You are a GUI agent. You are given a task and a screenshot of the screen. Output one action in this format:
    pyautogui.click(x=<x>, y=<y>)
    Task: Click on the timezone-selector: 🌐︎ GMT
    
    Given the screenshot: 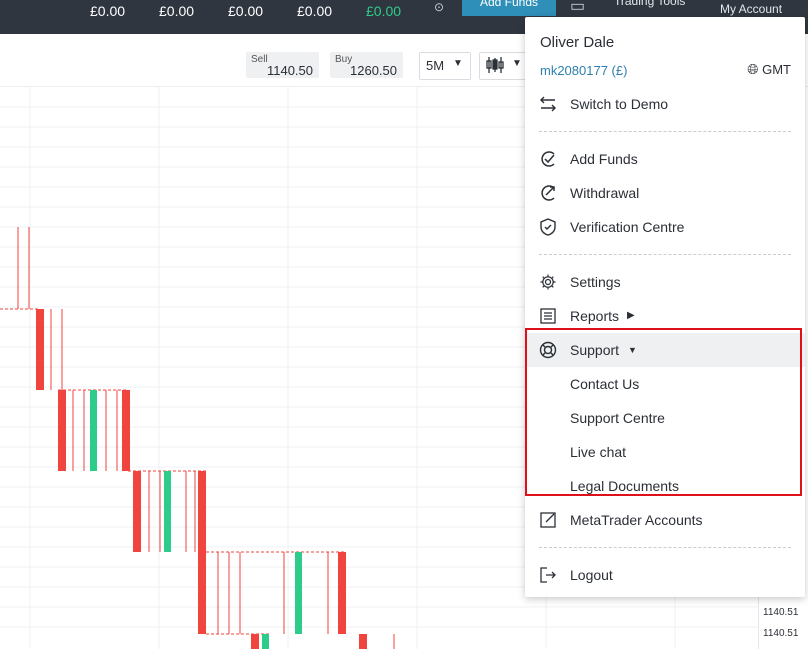 What is the action you would take?
    pyautogui.click(x=769, y=69)
    